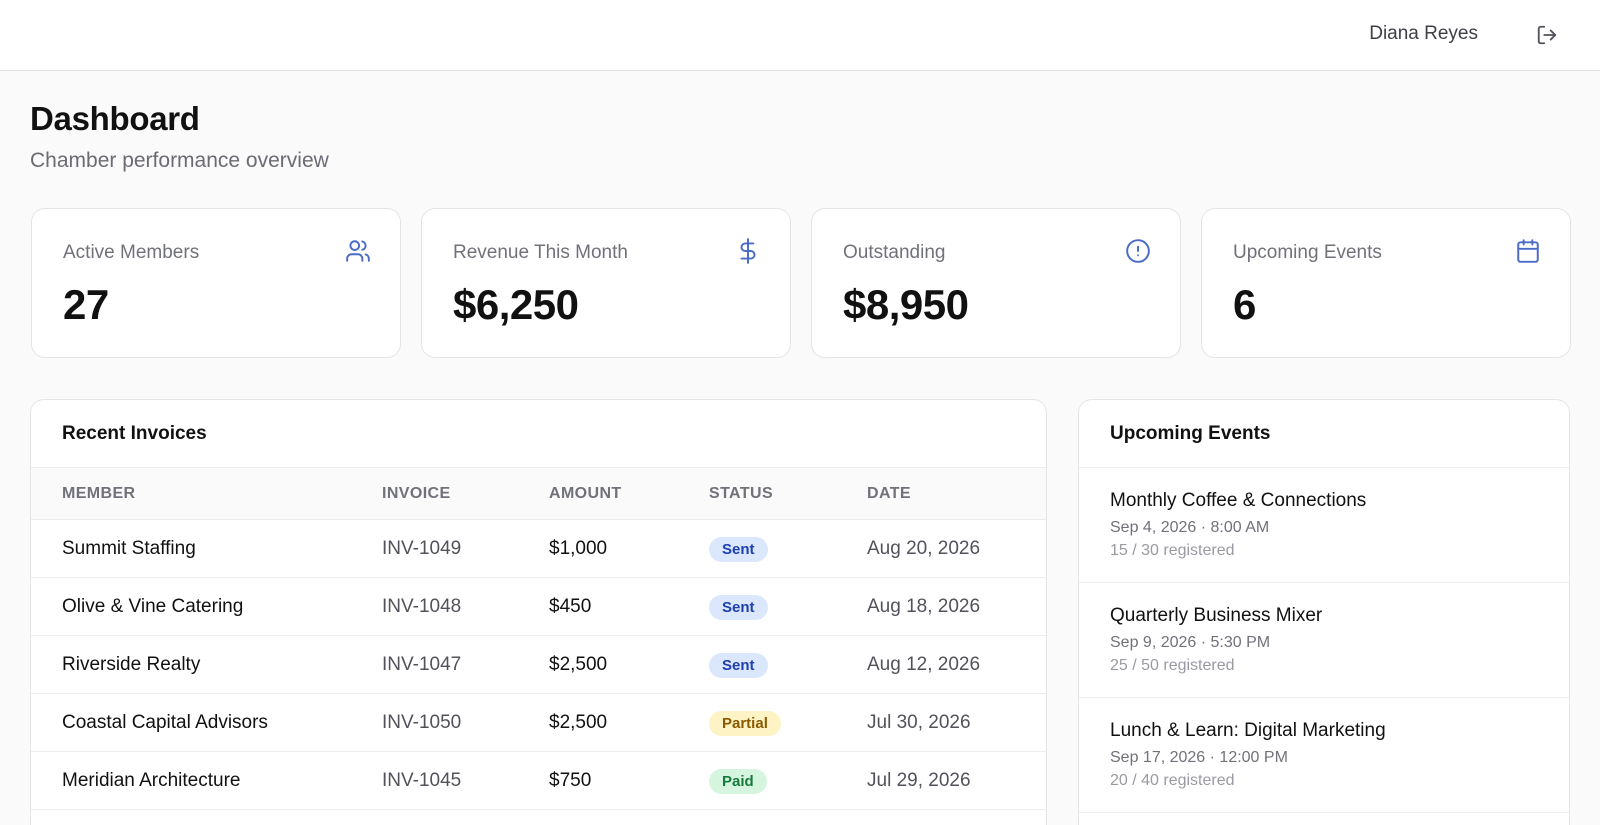 The height and width of the screenshot is (825, 1600). What do you see at coordinates (924, 606) in the screenshot?
I see `invoice-date: Aug 18, 2026` at bounding box center [924, 606].